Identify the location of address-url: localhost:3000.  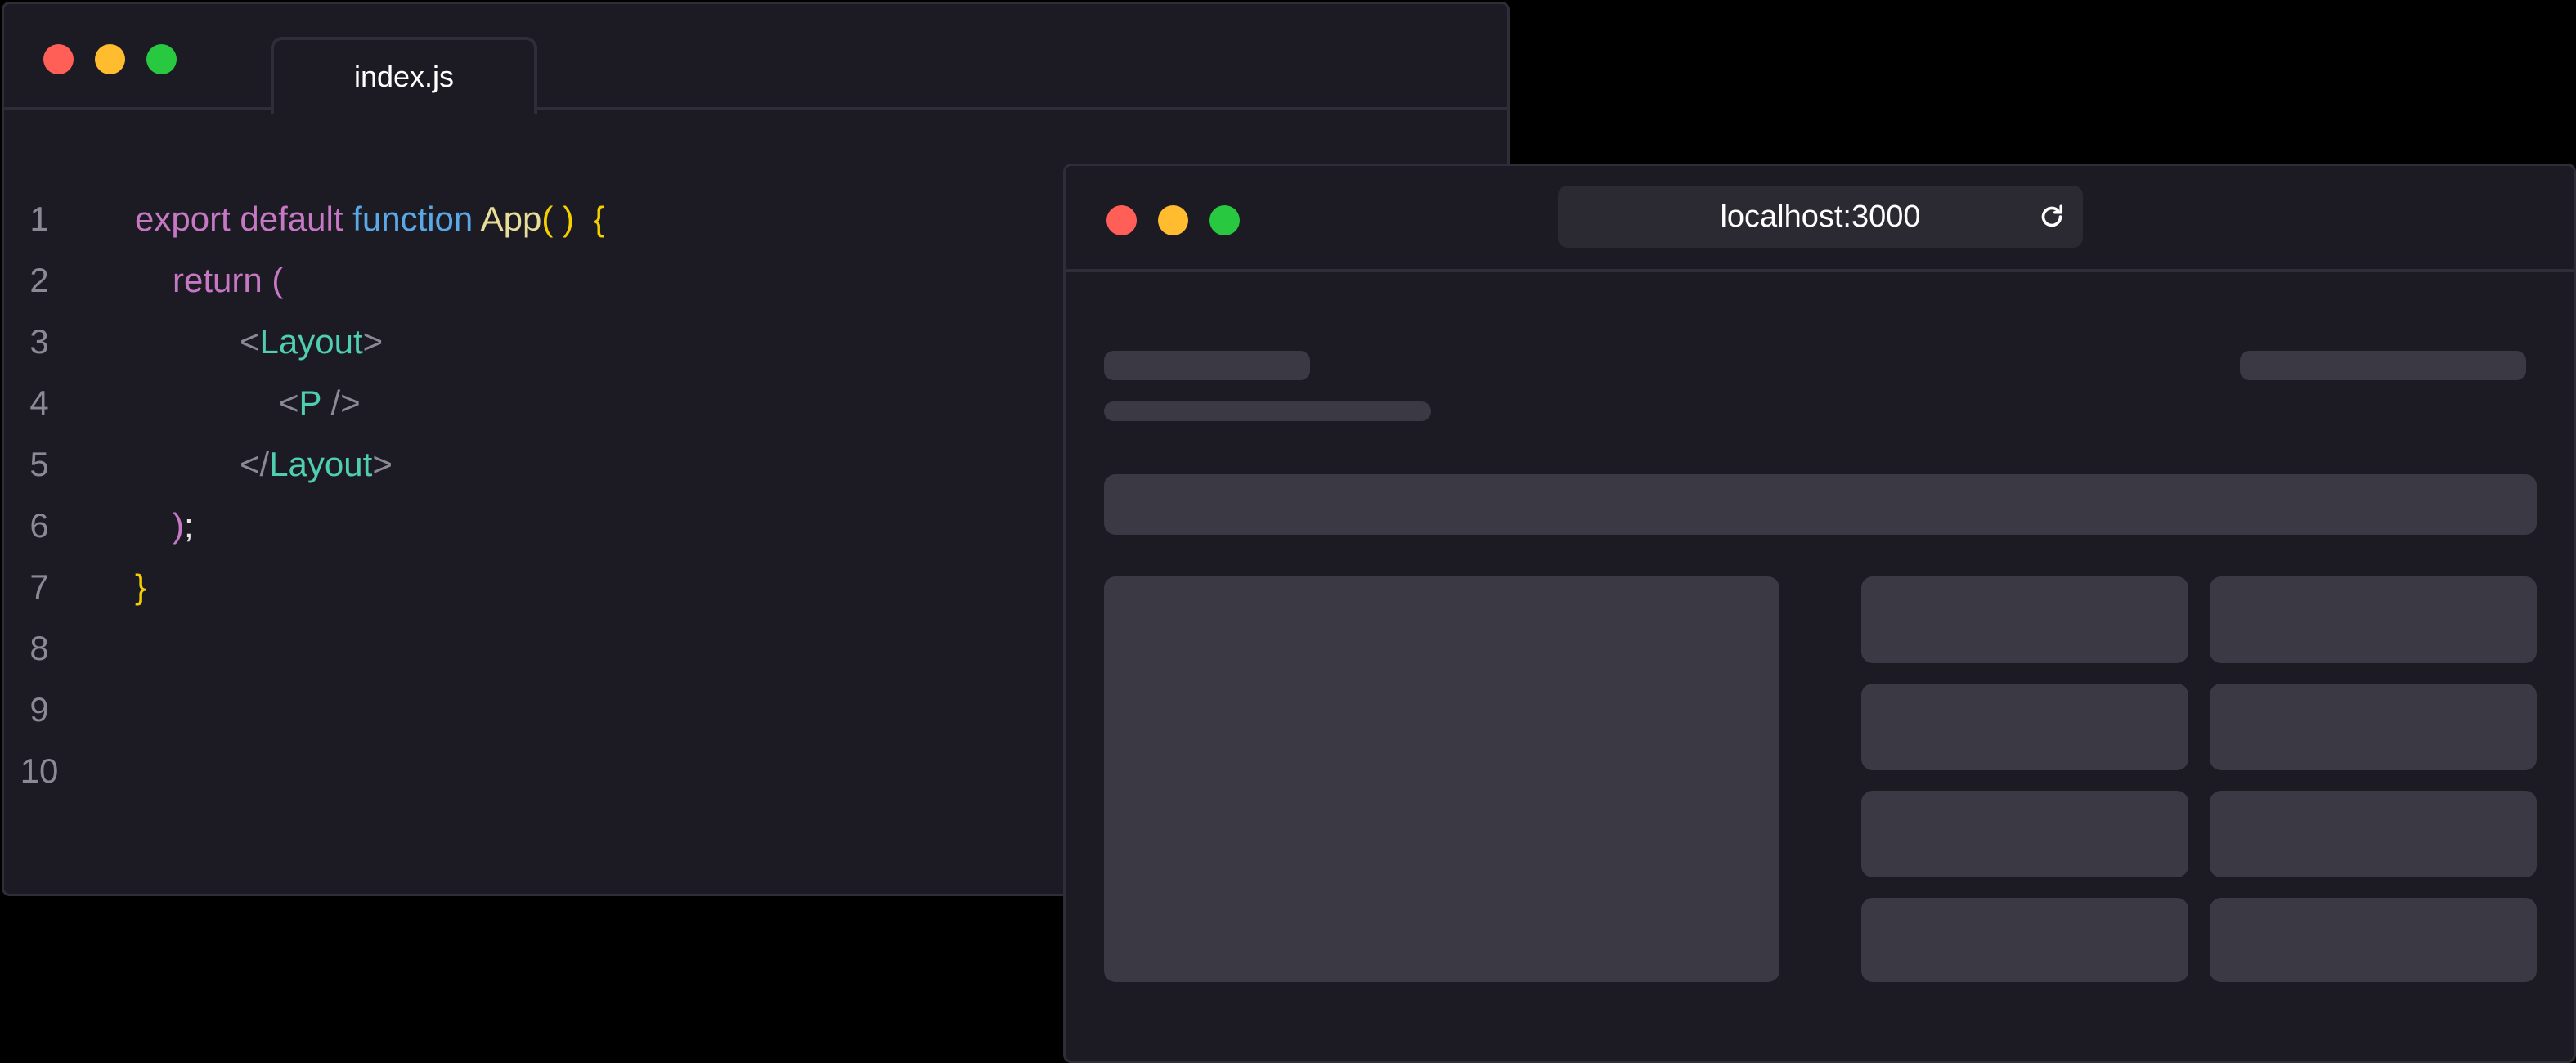
(1821, 216).